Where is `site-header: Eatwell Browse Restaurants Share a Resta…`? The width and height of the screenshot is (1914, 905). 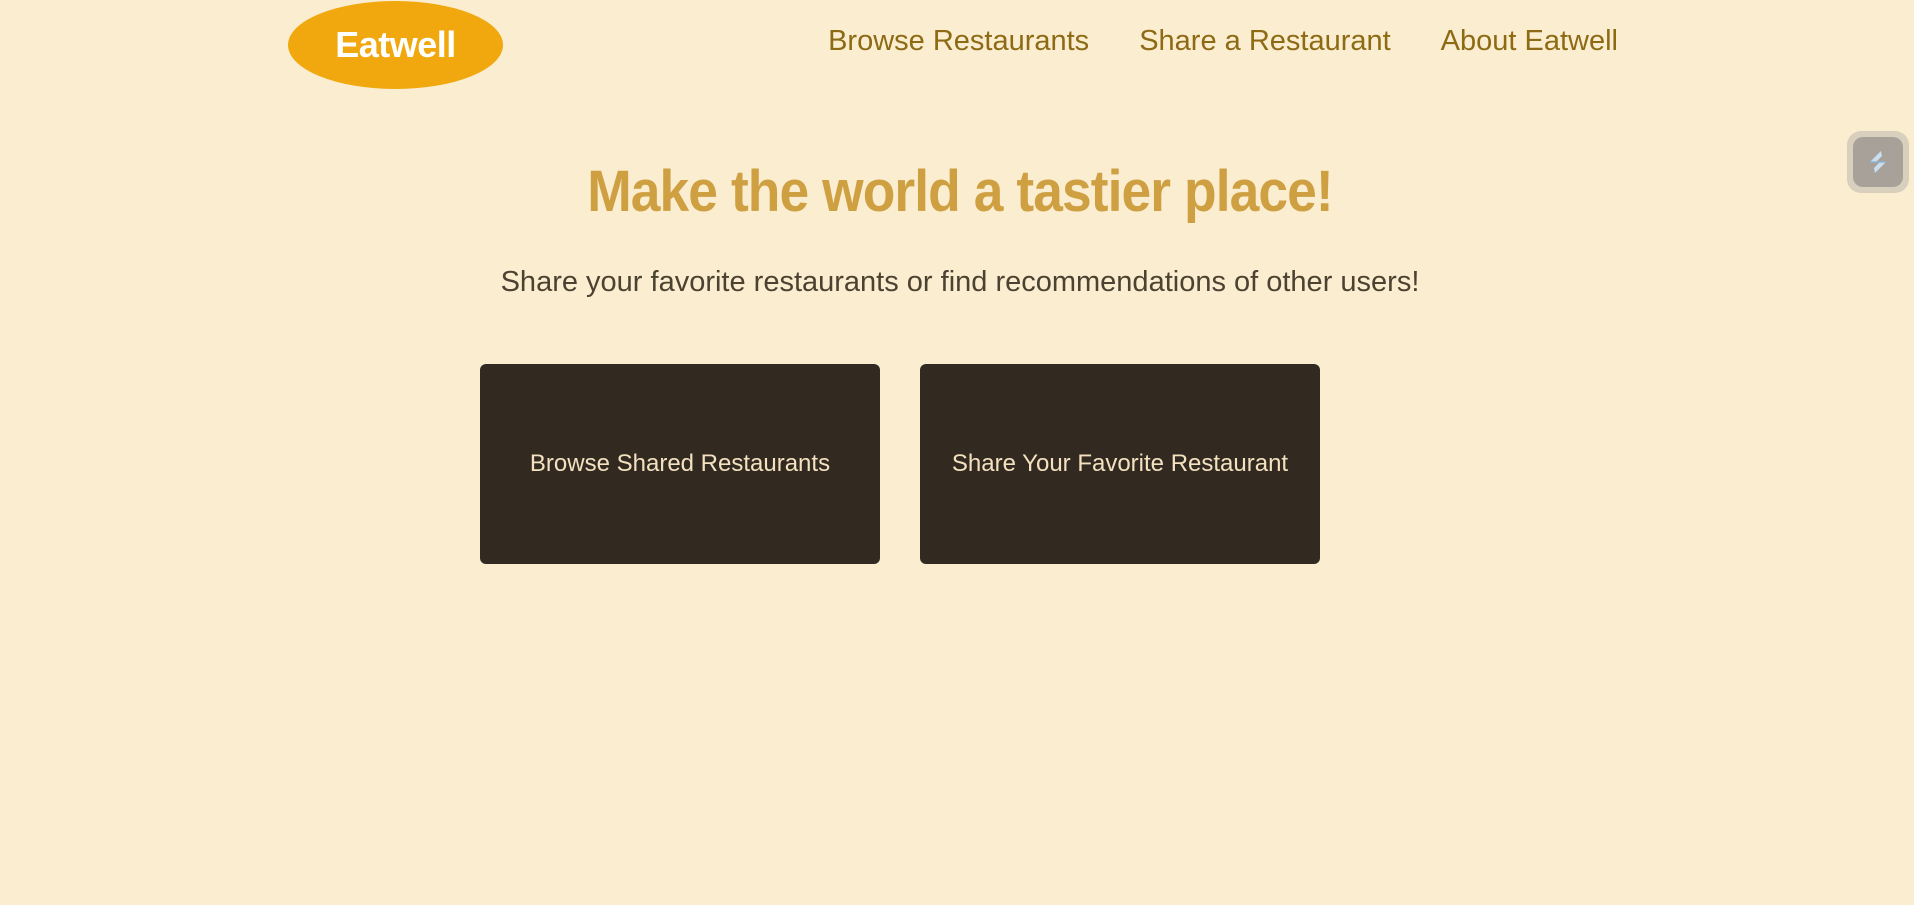 site-header: Eatwell Browse Restaurants Share a Resta… is located at coordinates (957, 46).